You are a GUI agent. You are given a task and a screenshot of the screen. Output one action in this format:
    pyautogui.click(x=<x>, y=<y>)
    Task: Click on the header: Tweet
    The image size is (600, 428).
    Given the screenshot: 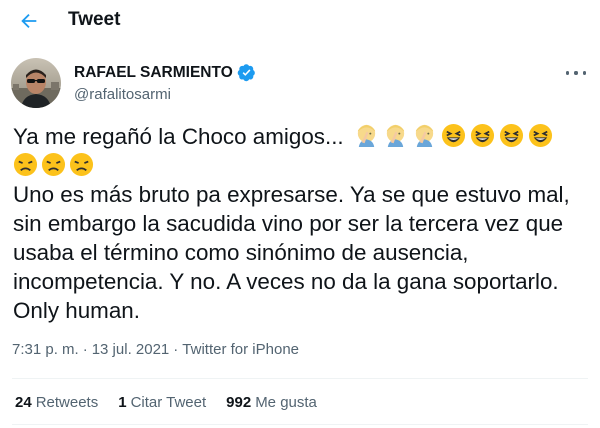 What is the action you would take?
    pyautogui.click(x=300, y=22)
    